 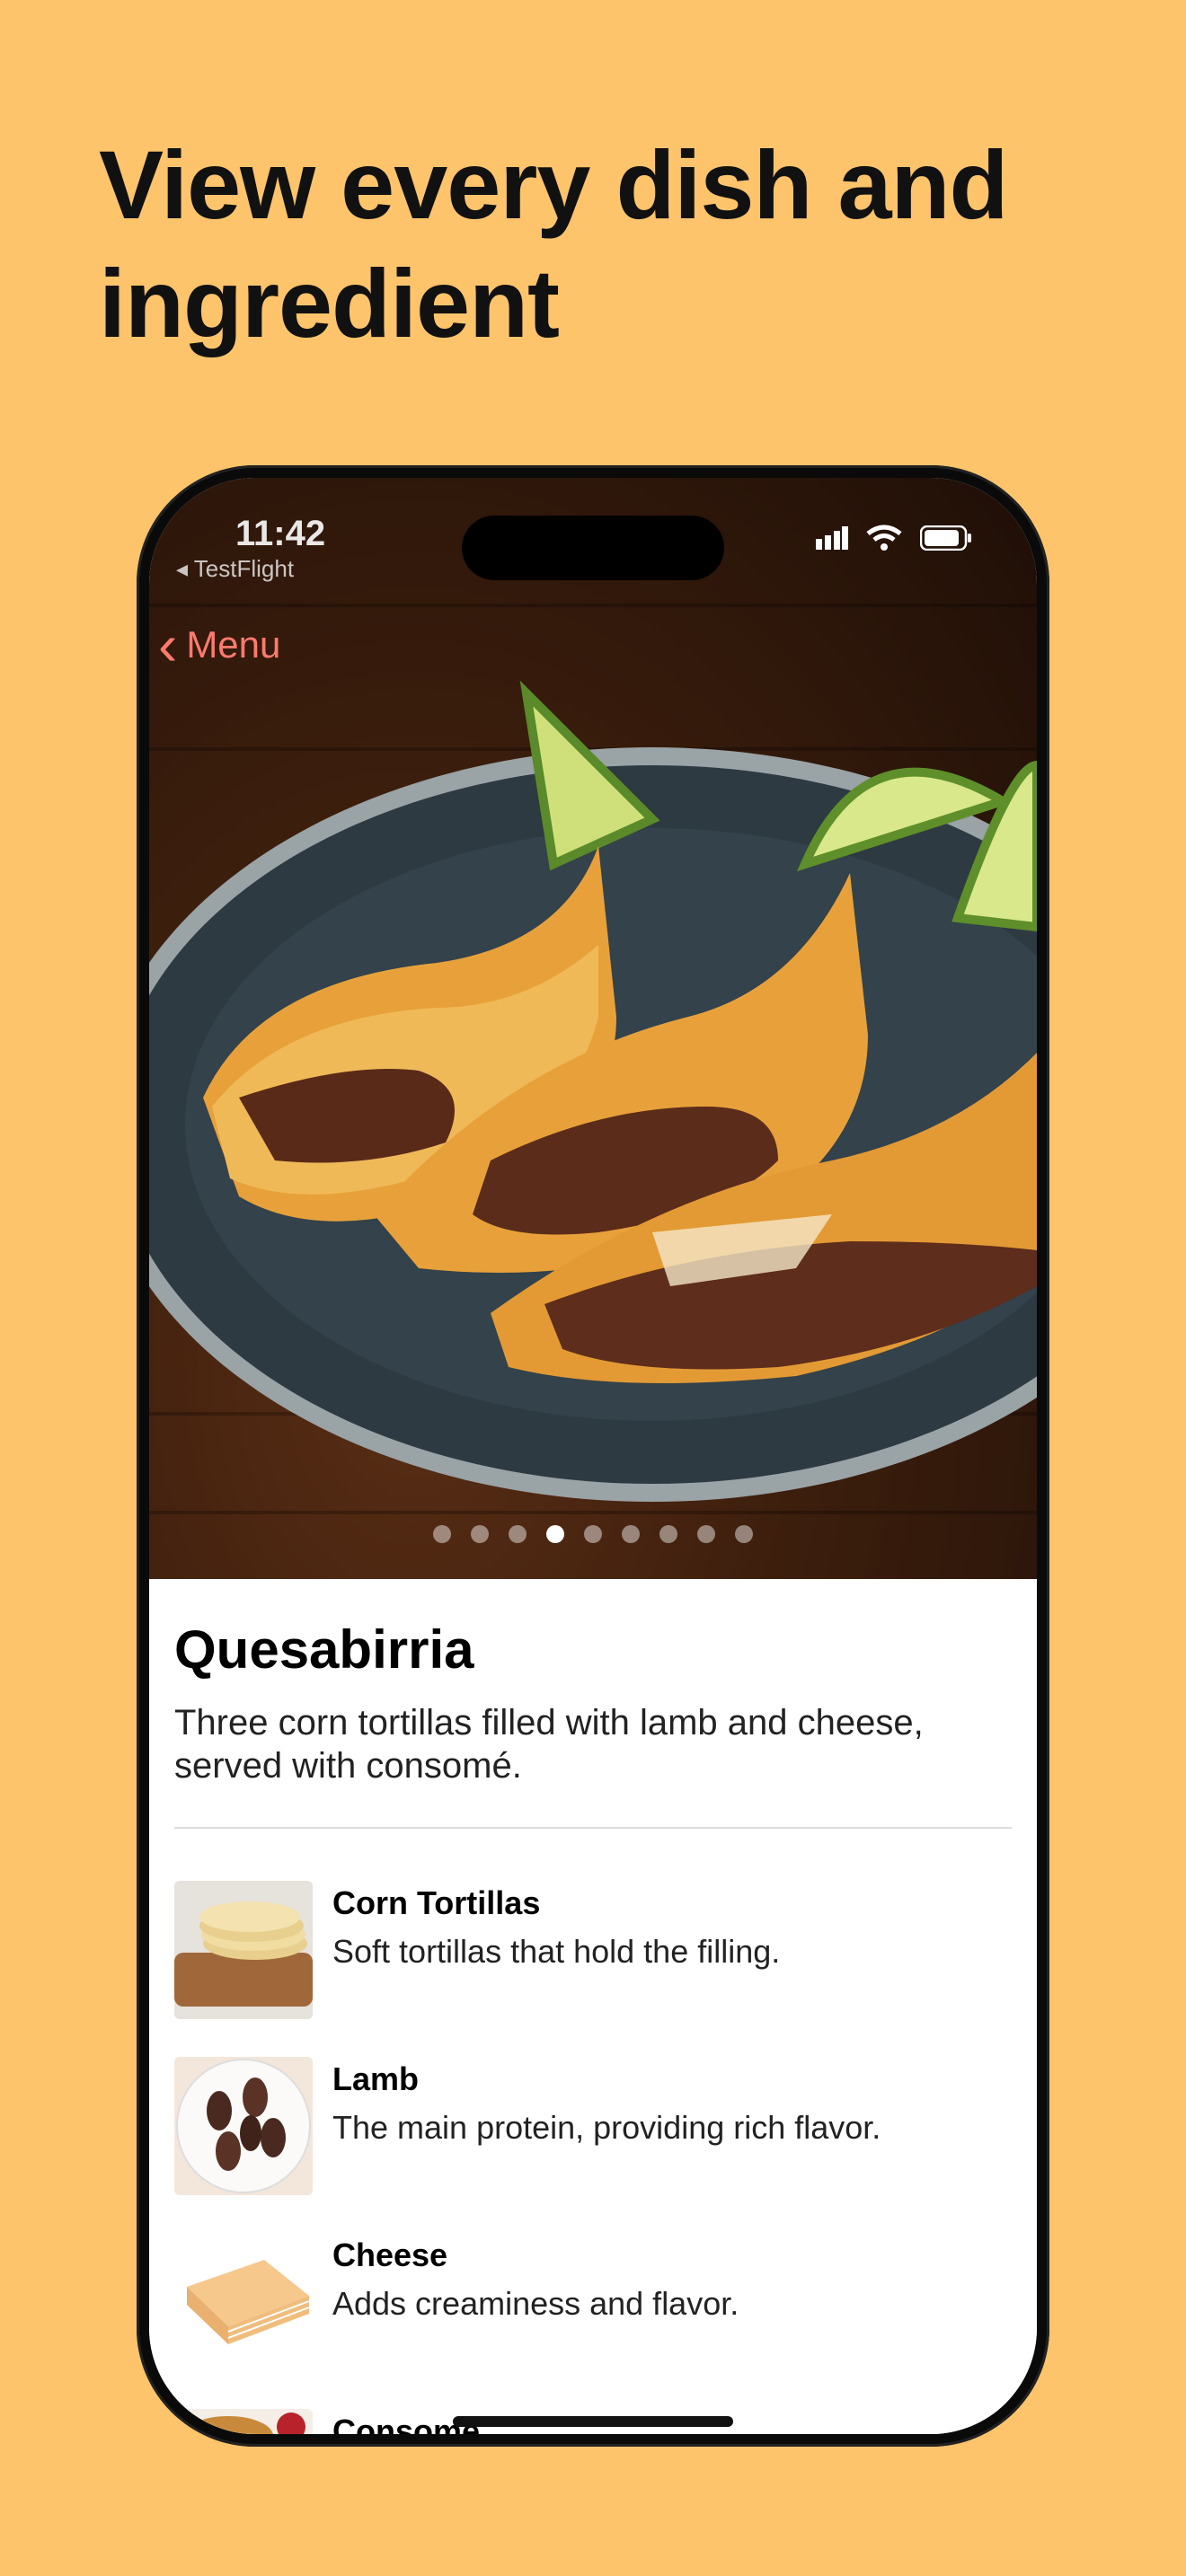 I want to click on lamb-image, so click(x=243, y=2126).